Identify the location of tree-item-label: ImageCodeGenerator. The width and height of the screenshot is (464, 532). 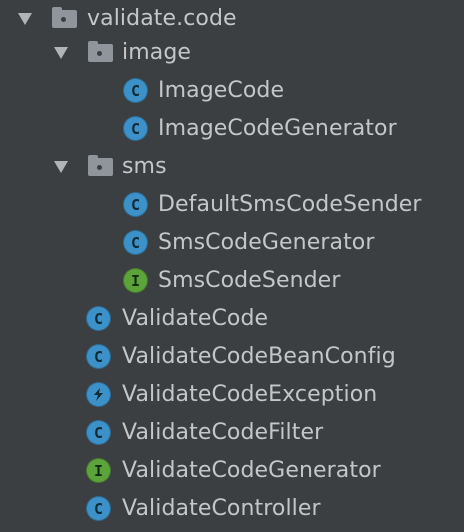
(277, 128).